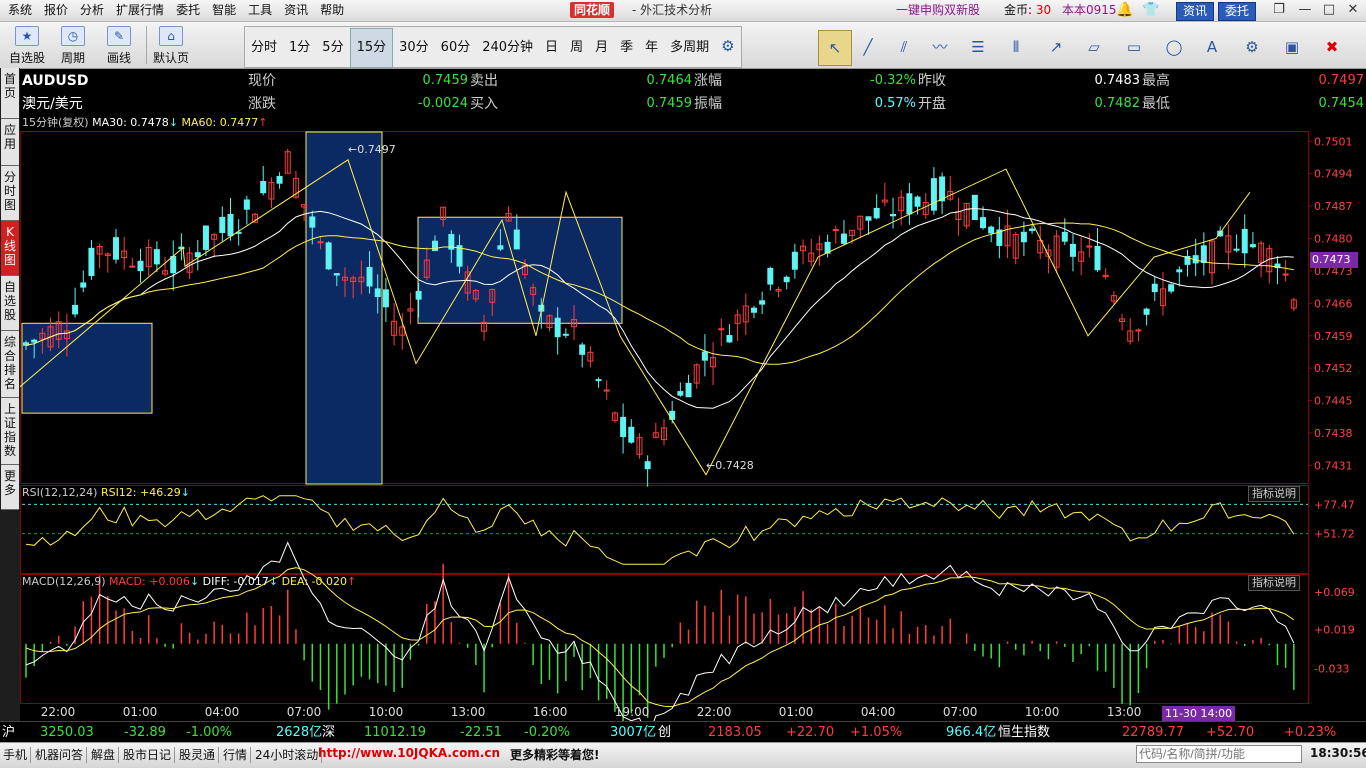 This screenshot has width=1366, height=768. I want to click on delete-drawing-icon: ✖, so click(1332, 47).